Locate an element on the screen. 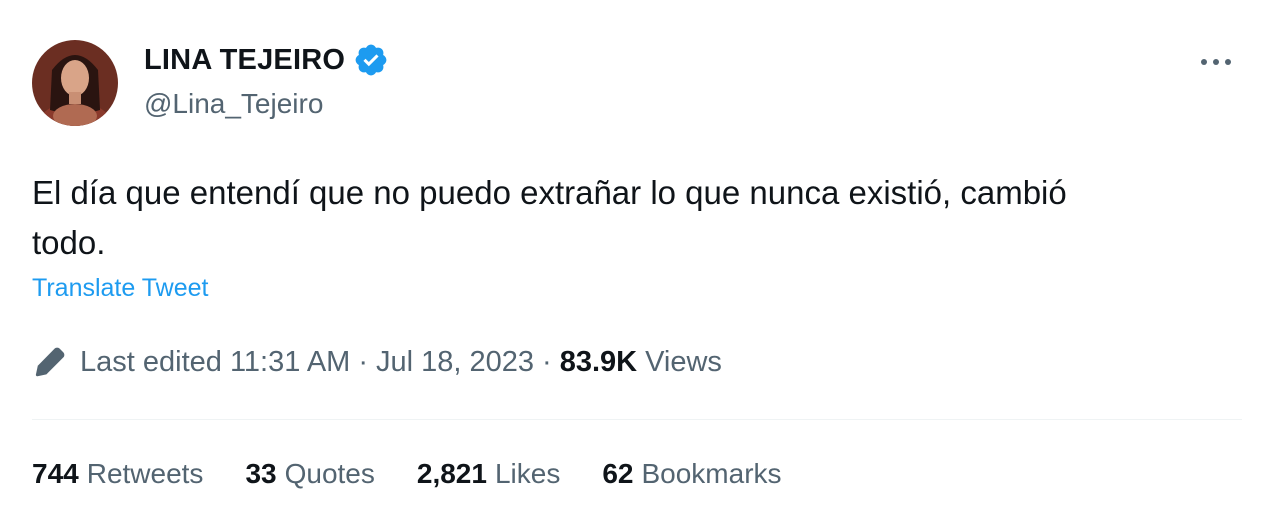 This screenshot has height=520, width=1280. bookmarks-stat: 62 Bookmarks is located at coordinates (691, 474).